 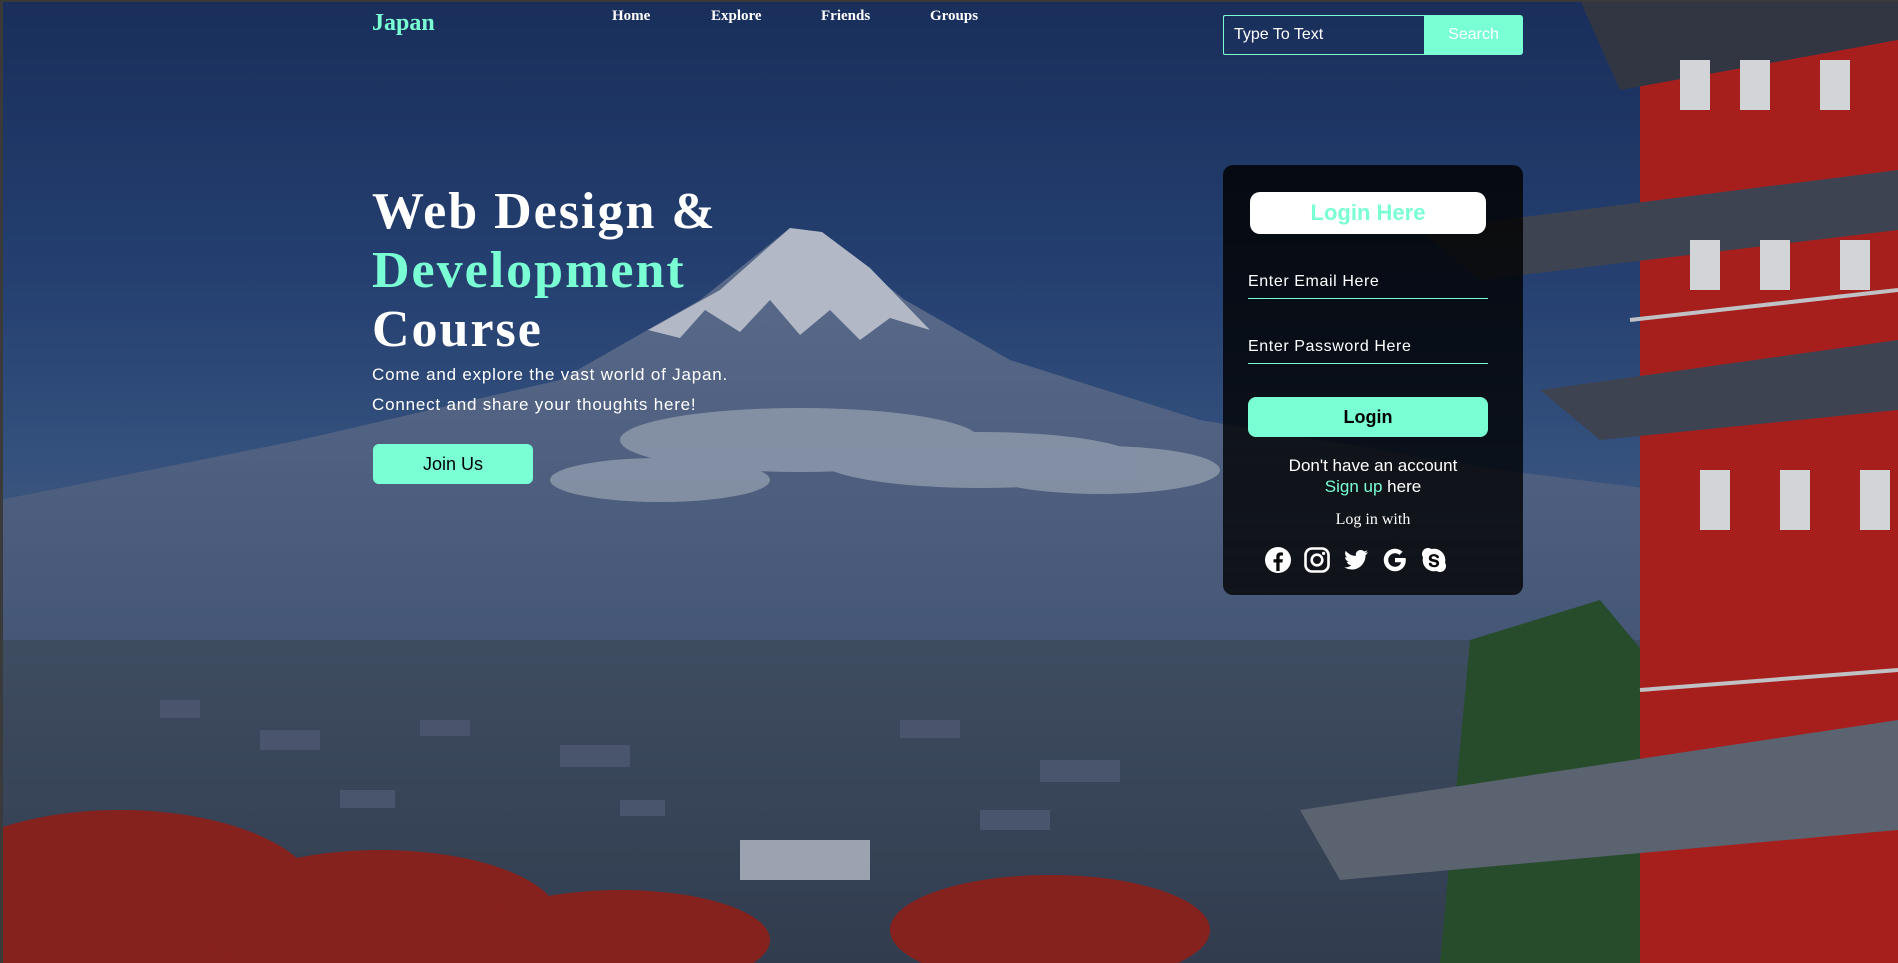 I want to click on hero-title: Web Design & Development Course, so click(x=544, y=270).